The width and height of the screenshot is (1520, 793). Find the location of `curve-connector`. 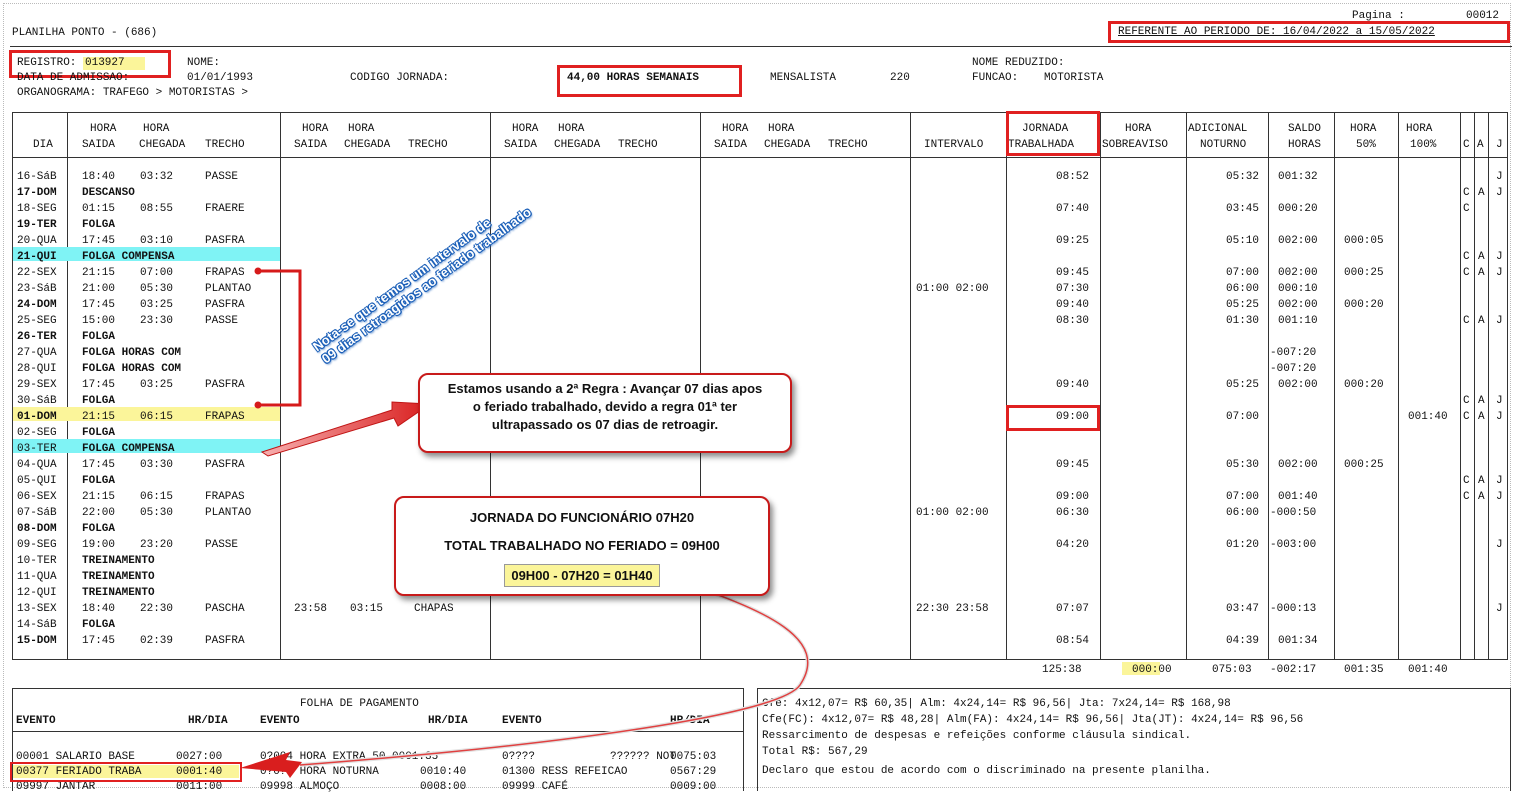

curve-connector is located at coordinates (554, 671).